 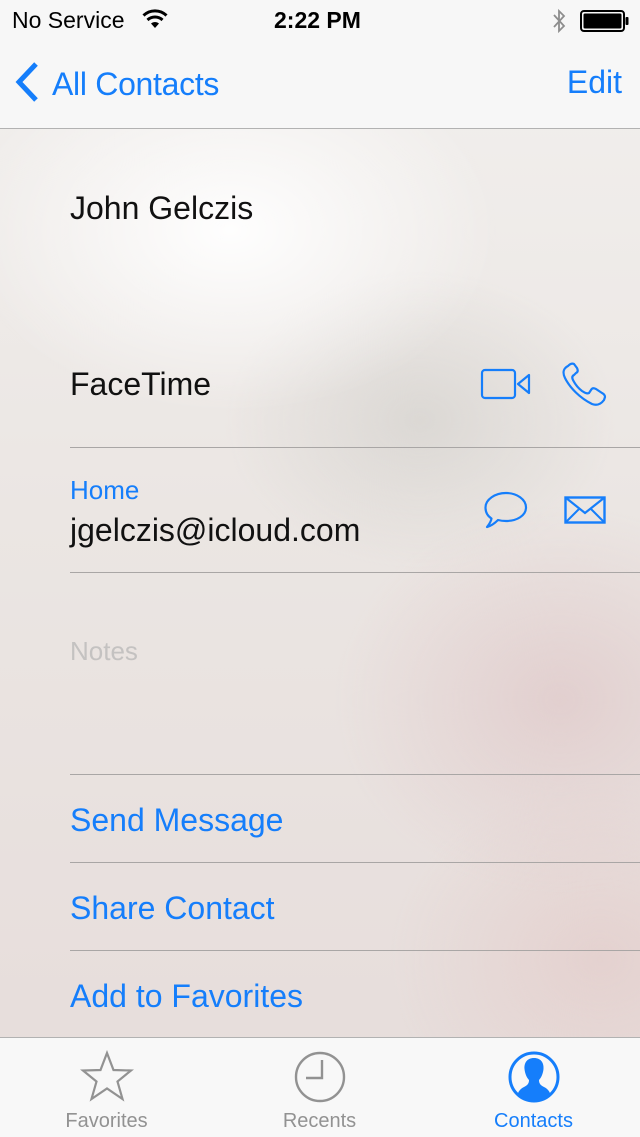 I want to click on tab-recents: Recents, so click(x=319, y=1087).